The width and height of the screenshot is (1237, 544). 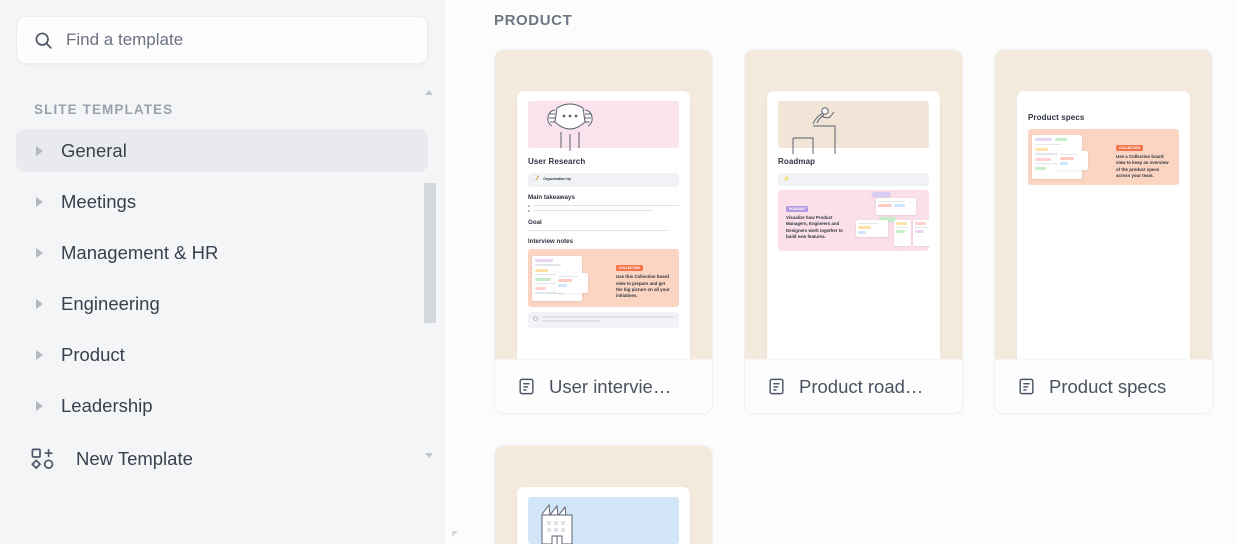 I want to click on preview-heading: User Research, so click(x=557, y=161).